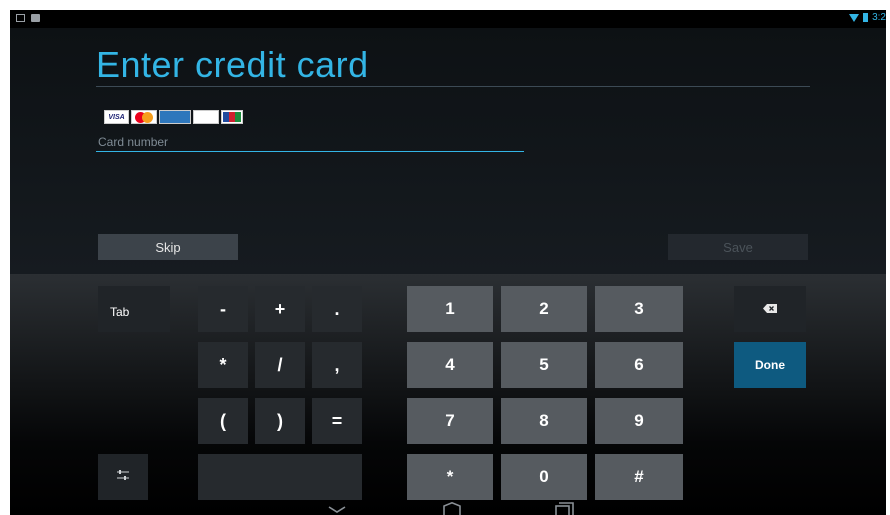 The width and height of the screenshot is (890, 515). I want to click on recent-apps-icon, so click(564, 508).